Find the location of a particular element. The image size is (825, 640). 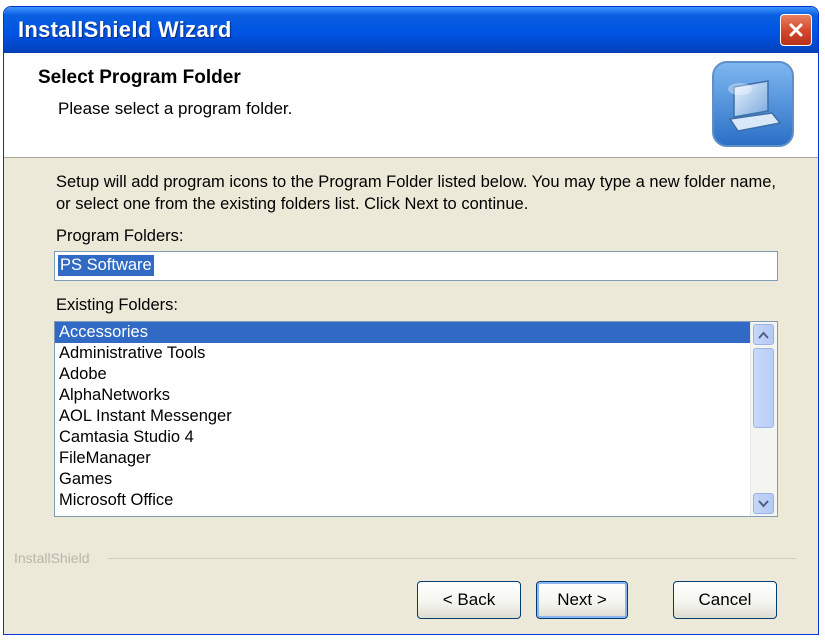

page-subtitle: Please select a program folder. is located at coordinates (175, 108).